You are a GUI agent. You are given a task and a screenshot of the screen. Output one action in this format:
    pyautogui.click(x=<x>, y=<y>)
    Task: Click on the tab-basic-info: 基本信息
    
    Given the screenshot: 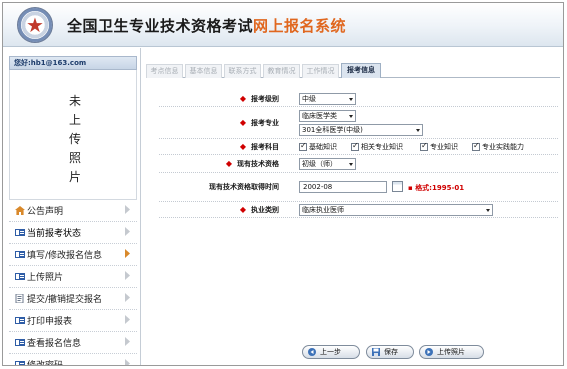 What is the action you would take?
    pyautogui.click(x=203, y=71)
    